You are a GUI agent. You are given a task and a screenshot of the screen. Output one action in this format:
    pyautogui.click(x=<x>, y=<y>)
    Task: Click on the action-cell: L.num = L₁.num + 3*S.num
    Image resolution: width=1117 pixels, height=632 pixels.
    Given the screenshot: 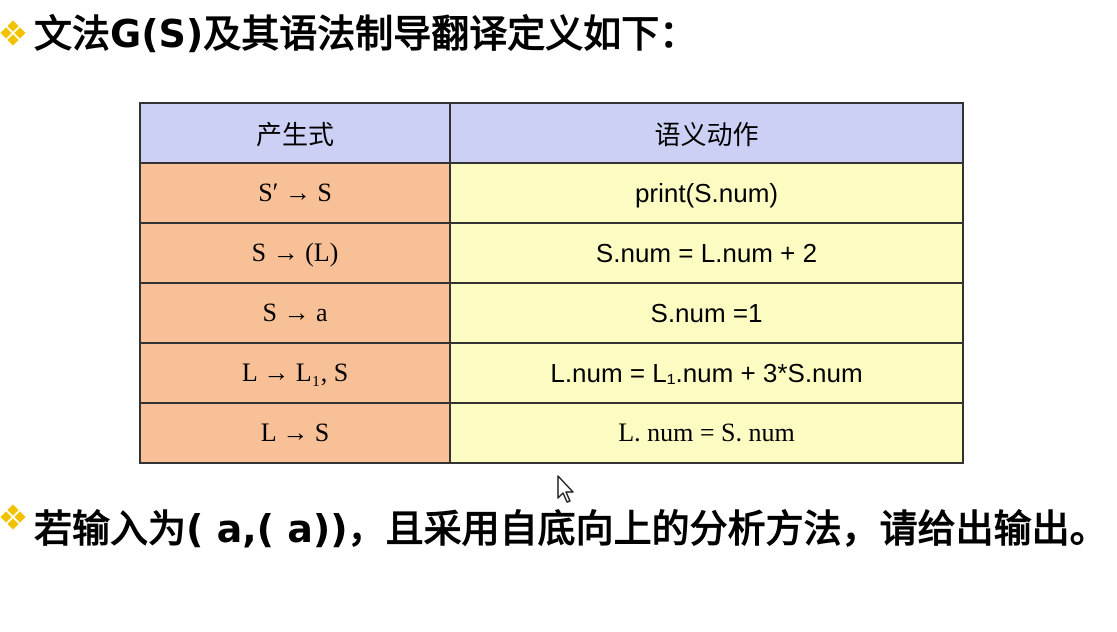 What is the action you would take?
    pyautogui.click(x=706, y=373)
    